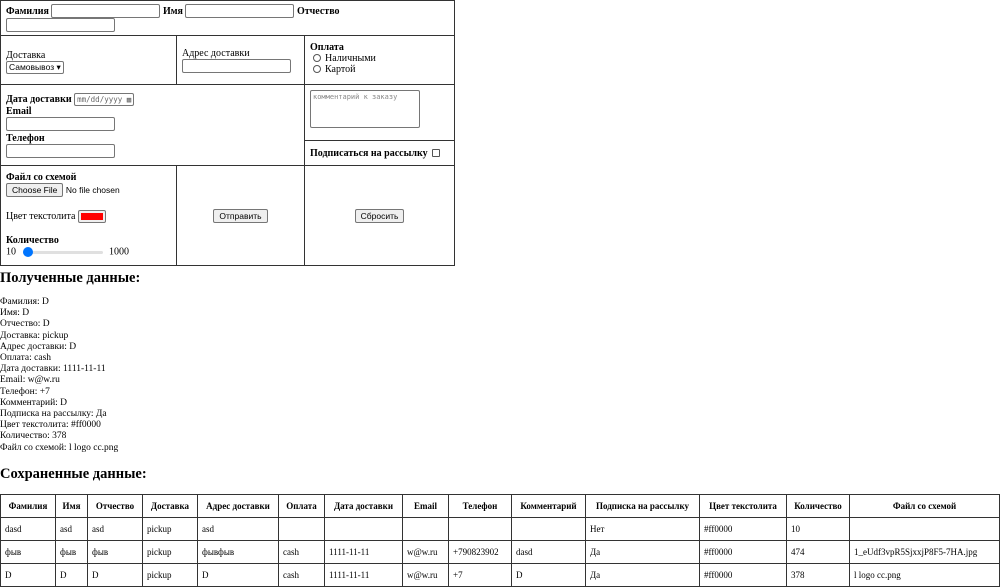 Image resolution: width=1000 pixels, height=588 pixels. What do you see at coordinates (27, 252) in the screenshot?
I see `slider-thumb` at bounding box center [27, 252].